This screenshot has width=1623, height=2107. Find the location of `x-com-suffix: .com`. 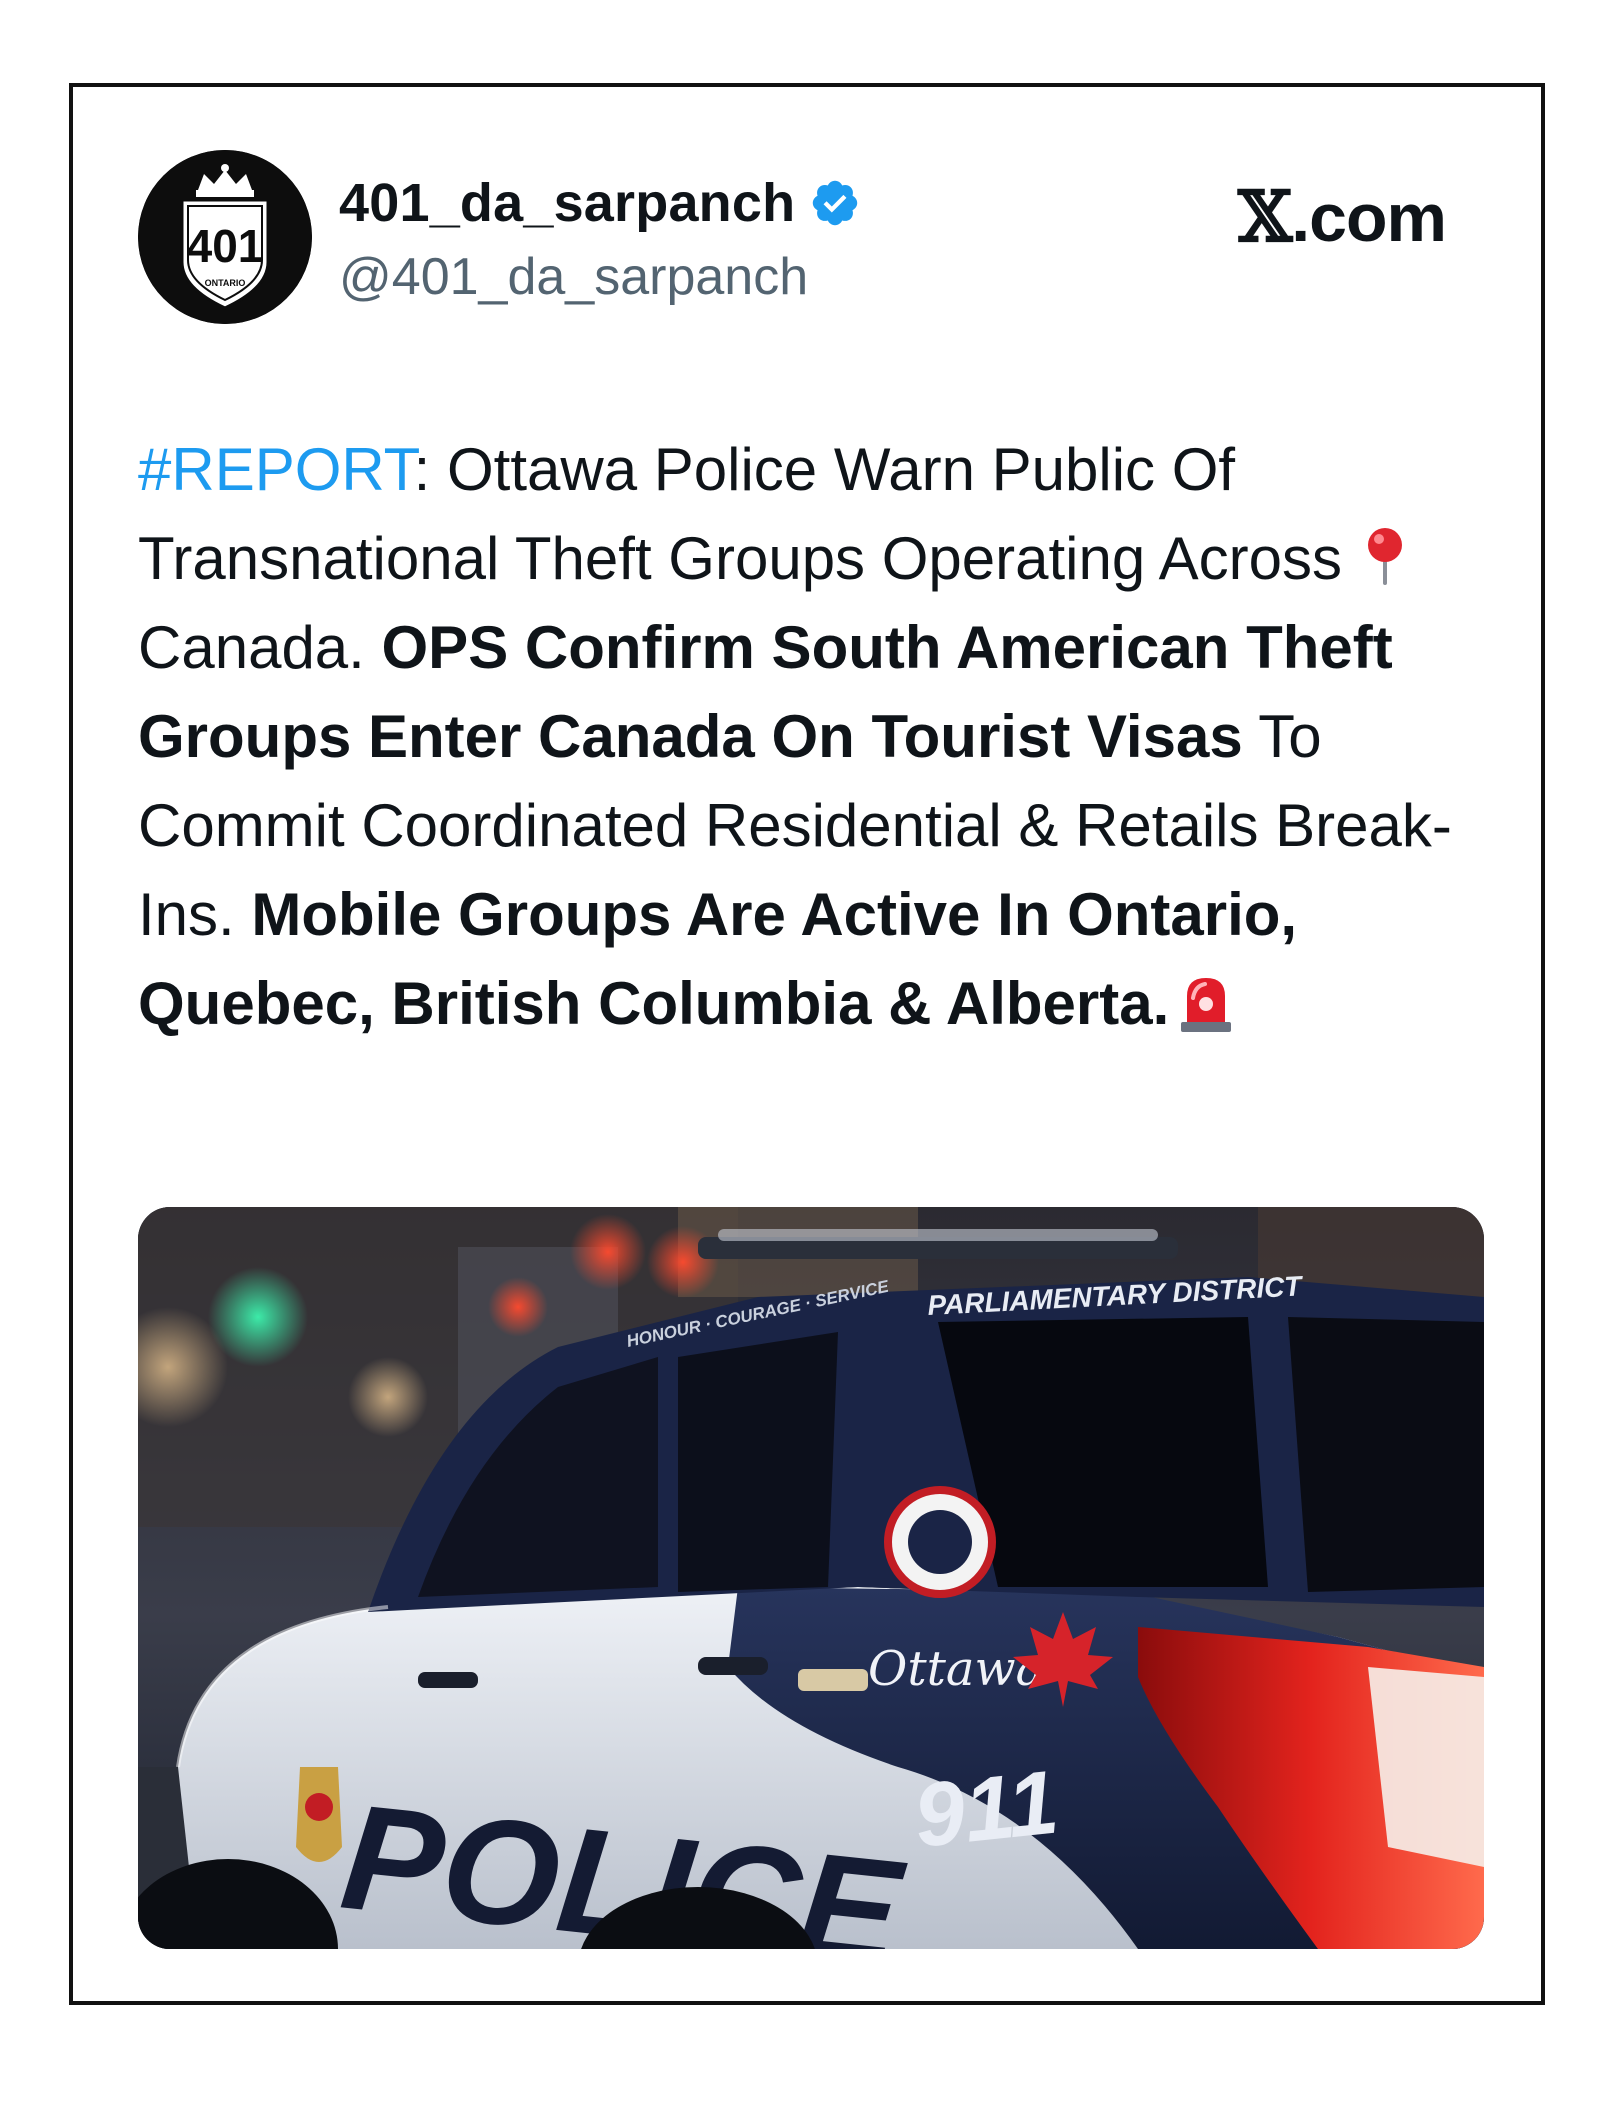

x-com-suffix: .com is located at coordinates (1369, 218).